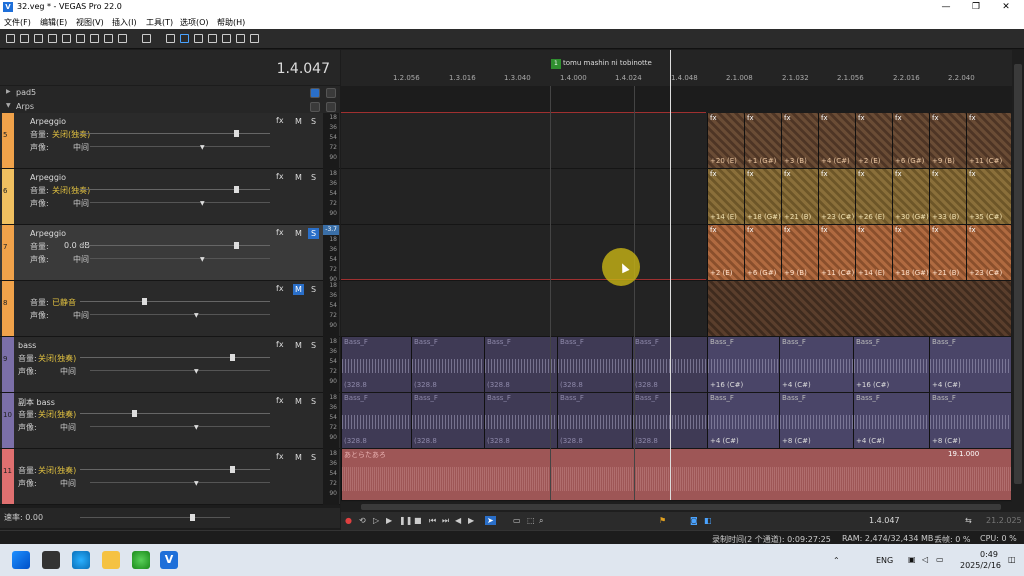  What do you see at coordinates (169, 560) in the screenshot?
I see `vegas-taskbar-icon: V` at bounding box center [169, 560].